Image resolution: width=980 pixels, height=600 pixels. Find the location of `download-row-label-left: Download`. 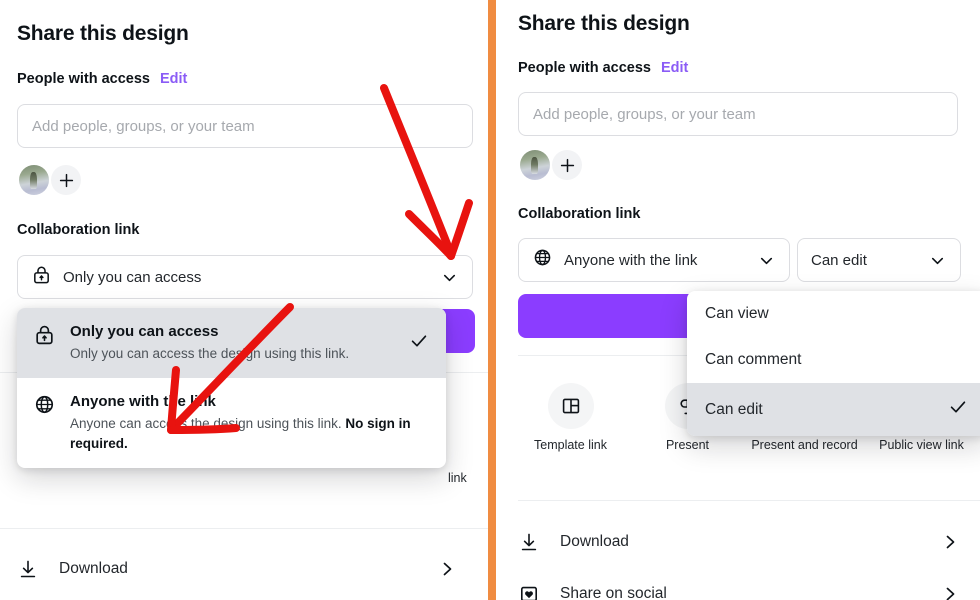

download-row-label-left: Download is located at coordinates (93, 568).